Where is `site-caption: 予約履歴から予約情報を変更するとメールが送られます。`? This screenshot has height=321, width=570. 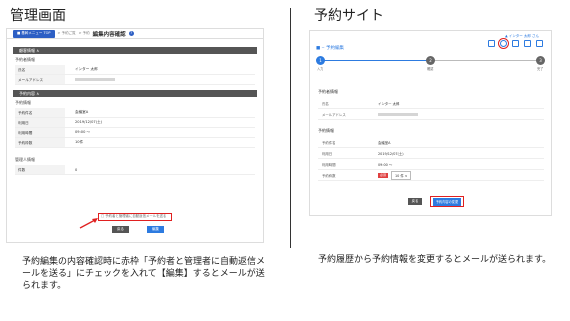 site-caption: 予約履歴から予約情報を変更するとメールが送られます。 is located at coordinates (435, 260).